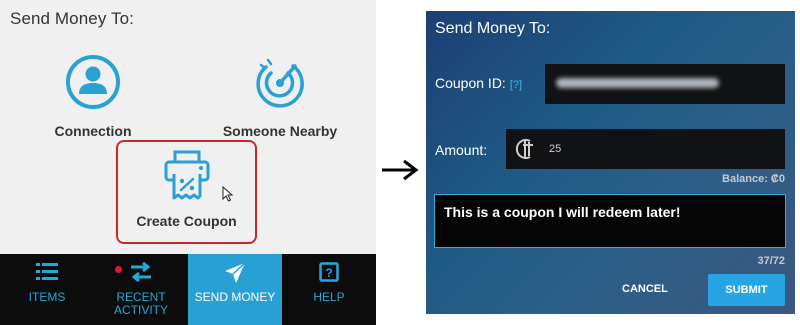 The image size is (800, 325). I want to click on create-coupon-label: Create Coupon, so click(186, 221).